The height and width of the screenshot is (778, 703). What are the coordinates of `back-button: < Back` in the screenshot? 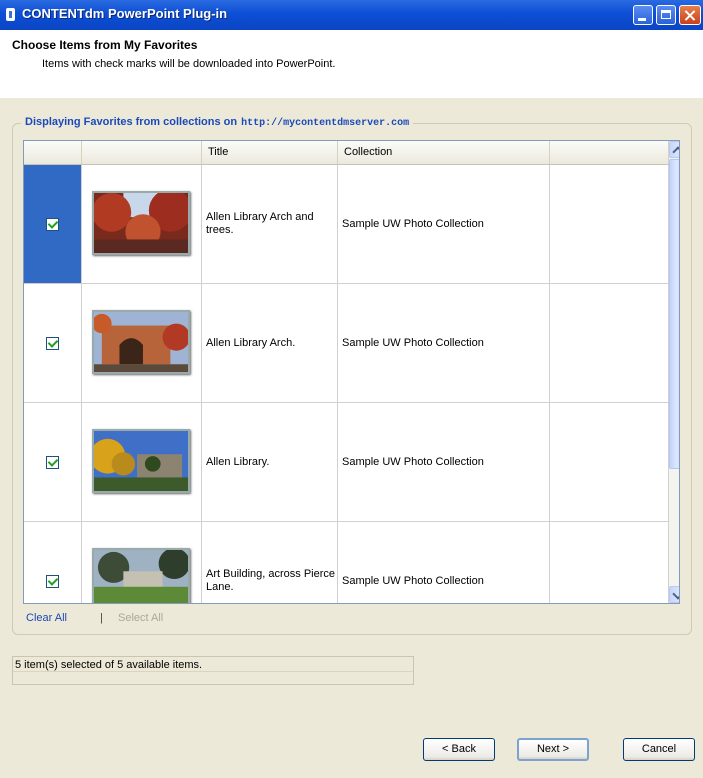 It's located at (459, 749).